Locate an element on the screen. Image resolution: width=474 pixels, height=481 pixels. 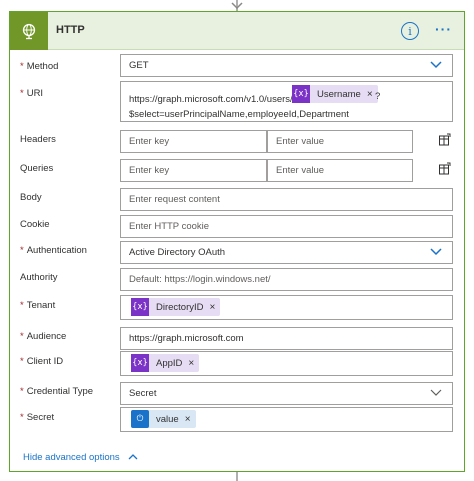
key-vault-icon: ⏻ is located at coordinates (140, 419).